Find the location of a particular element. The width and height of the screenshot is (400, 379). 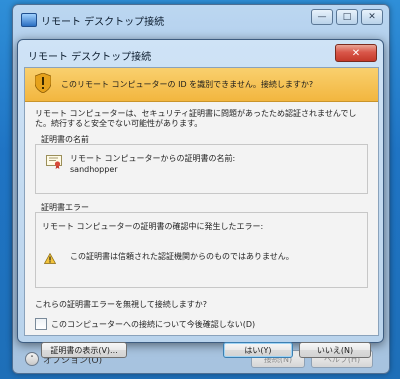

warning-banner: このリモート コンピューターの ID を識別できません。接続しますか? is located at coordinates (201, 85).